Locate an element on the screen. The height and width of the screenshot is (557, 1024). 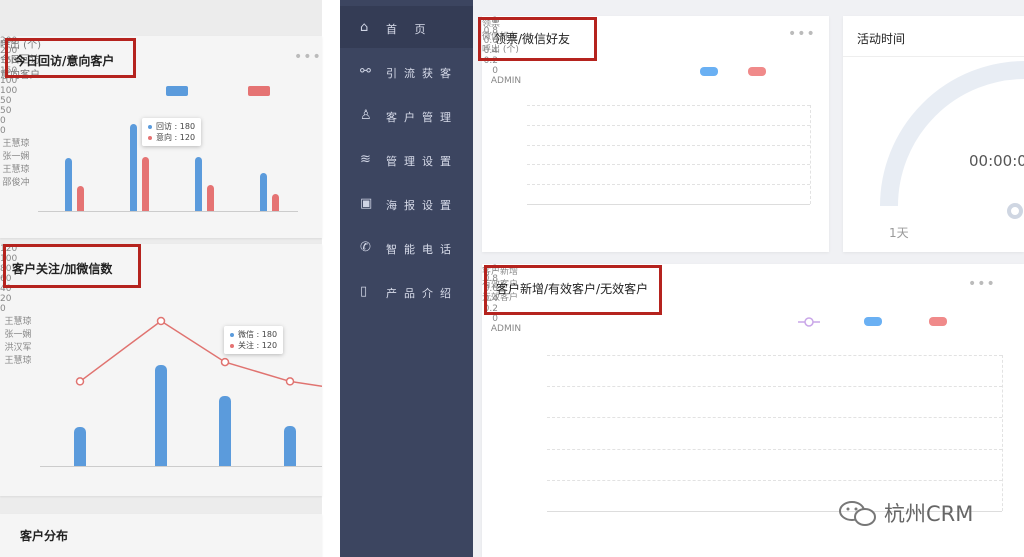
tooltip: 回访 : 180 意向 : 120 is located at coordinates (172, 132).